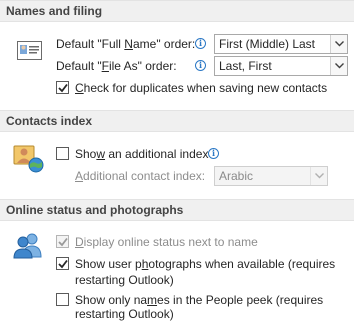 The height and width of the screenshot is (322, 354). Describe the element at coordinates (140, 176) in the screenshot. I see `additional-index-label: Additional contact index:` at that location.